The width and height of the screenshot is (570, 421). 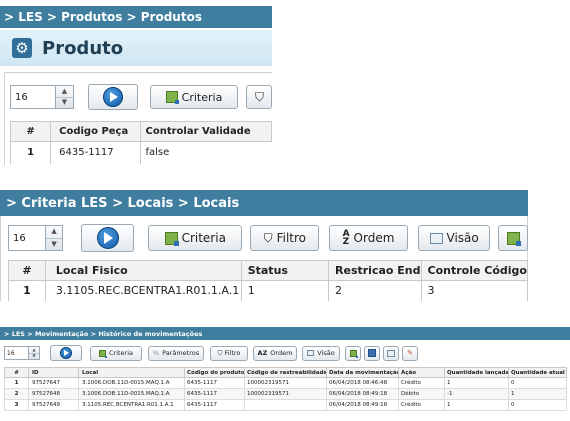 What do you see at coordinates (53, 372) in the screenshot?
I see `col-header: ID` at bounding box center [53, 372].